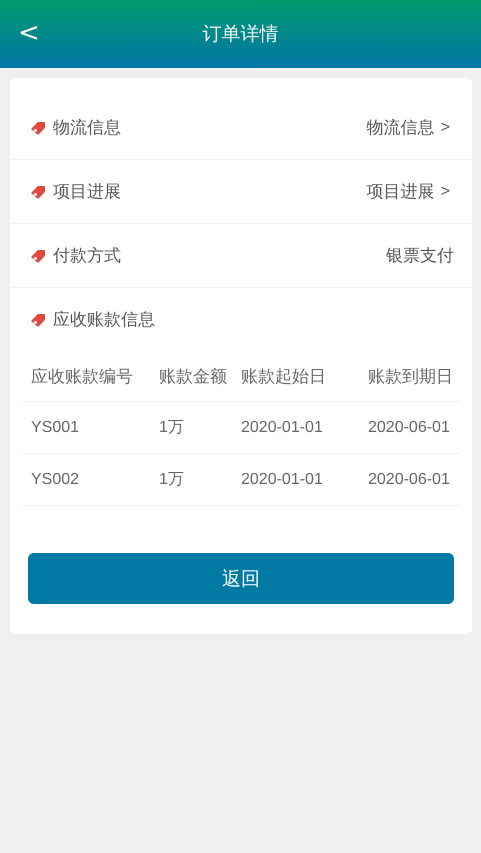 This screenshot has height=853, width=481. What do you see at coordinates (104, 320) in the screenshot?
I see `section-title: 应收账款信息` at bounding box center [104, 320].